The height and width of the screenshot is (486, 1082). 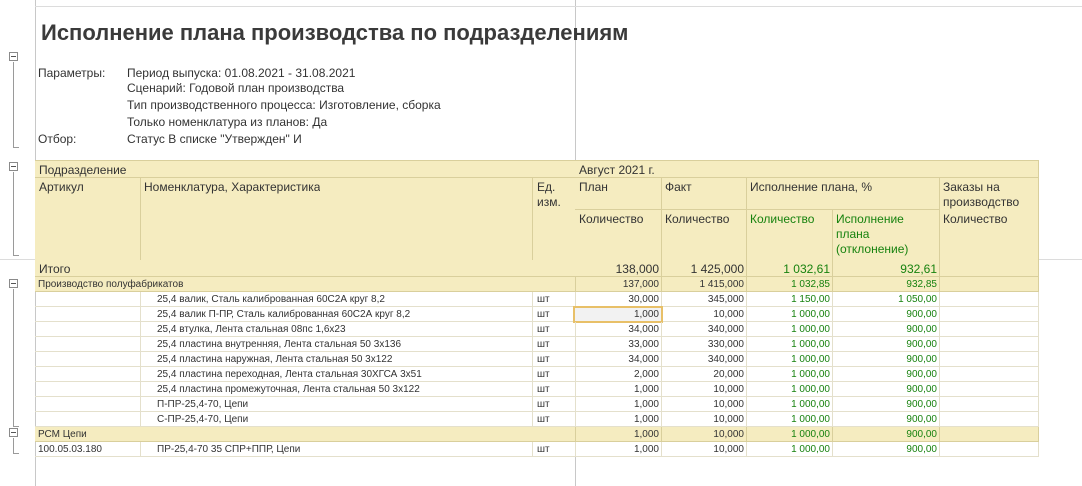 I want to click on total-fact: 1 425,000, so click(x=717, y=269).